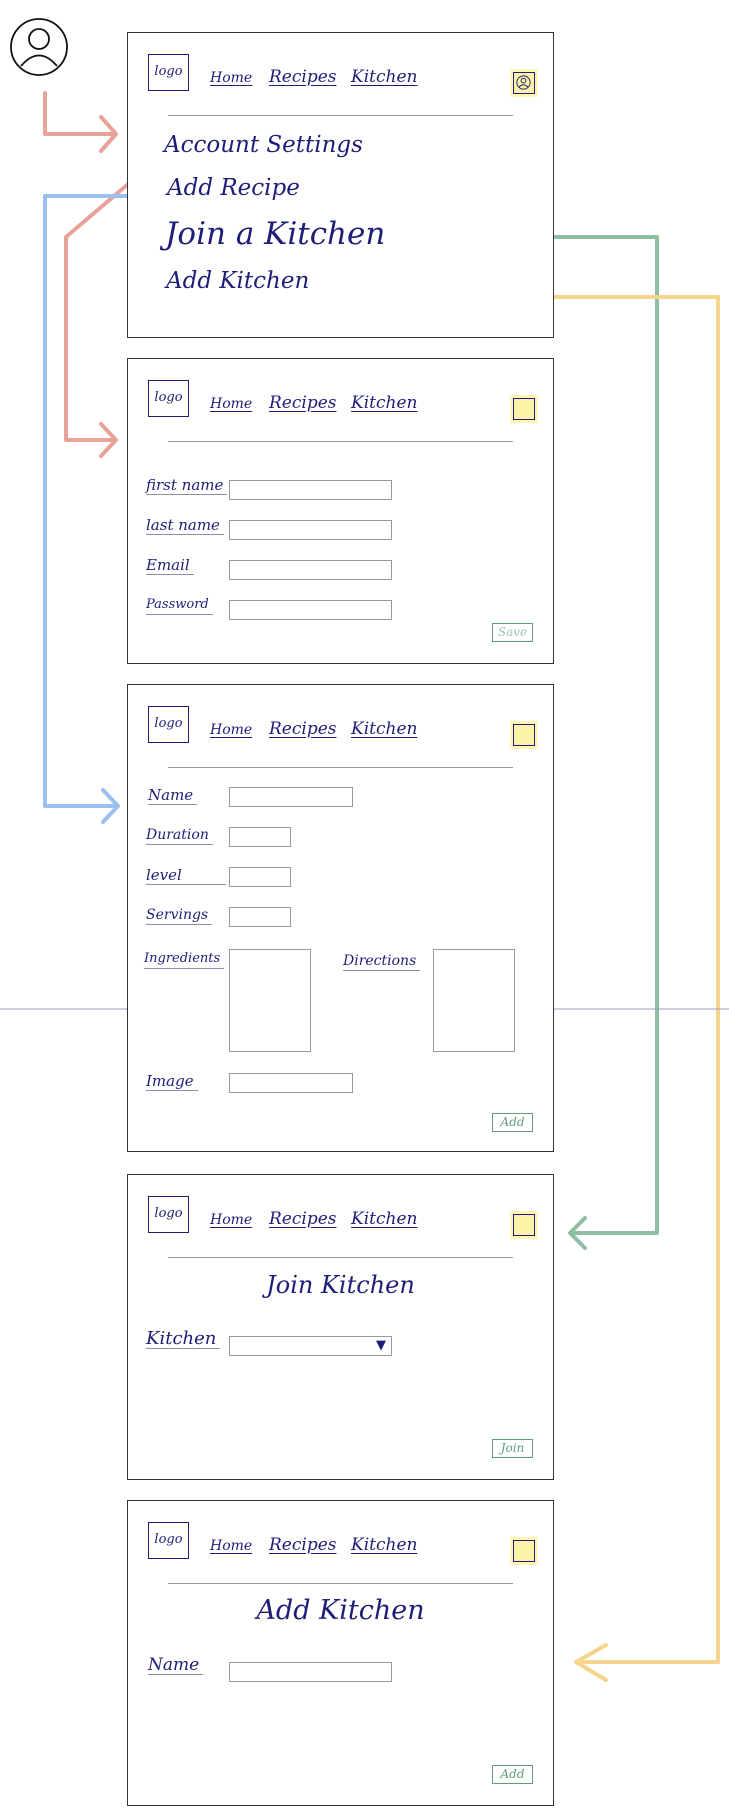 The image size is (729, 1812). Describe the element at coordinates (310, 1672) in the screenshot. I see `kitchen-name-field` at that location.